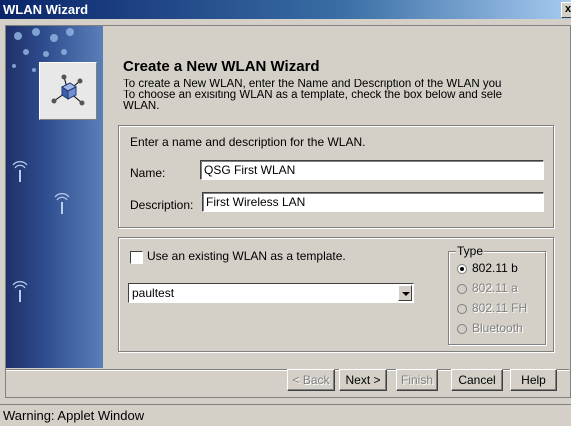 Image resolution: width=571 pixels, height=426 pixels. I want to click on name-label: Name:, so click(148, 173).